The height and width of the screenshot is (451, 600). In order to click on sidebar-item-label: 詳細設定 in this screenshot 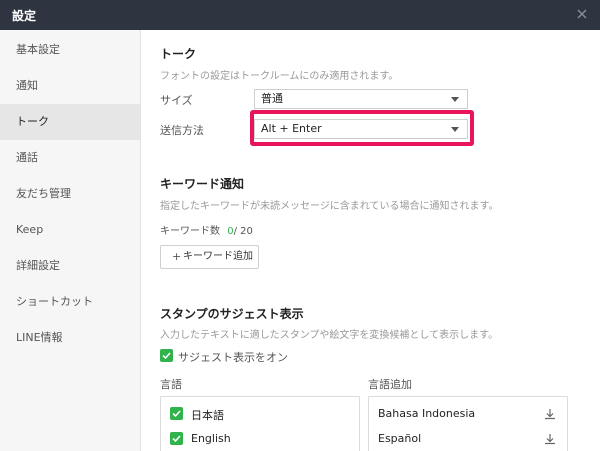, I will do `click(38, 265)`.